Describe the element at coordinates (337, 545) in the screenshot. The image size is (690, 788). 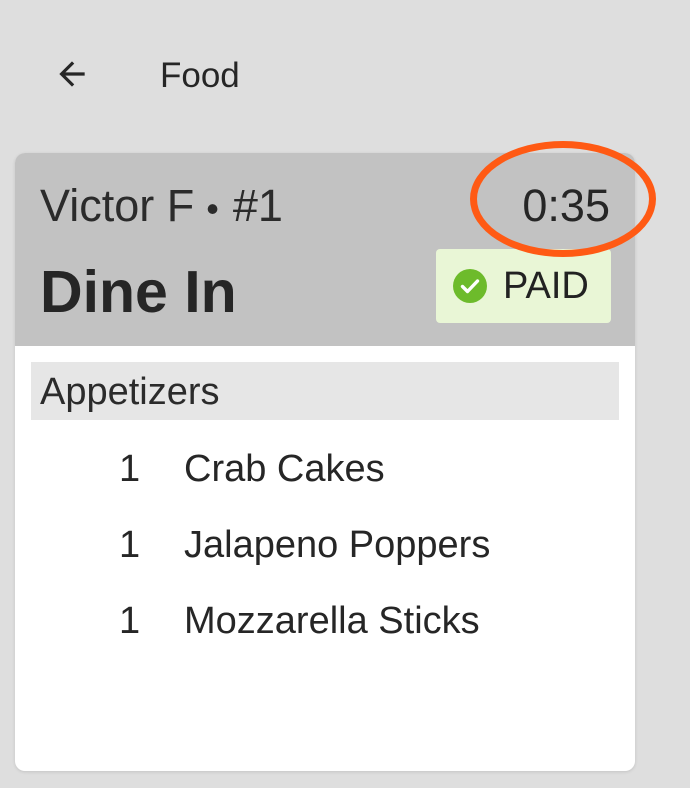
I see `item-name: Jalapeno Poppers` at that location.